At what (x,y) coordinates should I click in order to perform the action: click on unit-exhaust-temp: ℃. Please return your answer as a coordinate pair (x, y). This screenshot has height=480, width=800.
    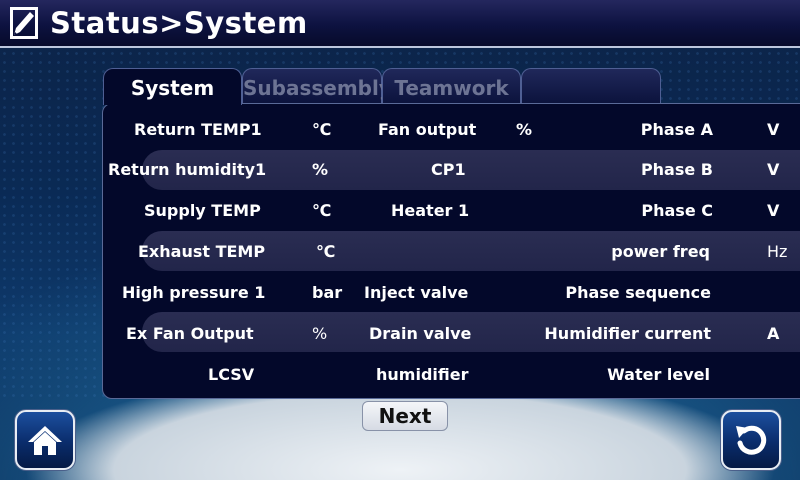
    Looking at the image, I should click on (326, 251).